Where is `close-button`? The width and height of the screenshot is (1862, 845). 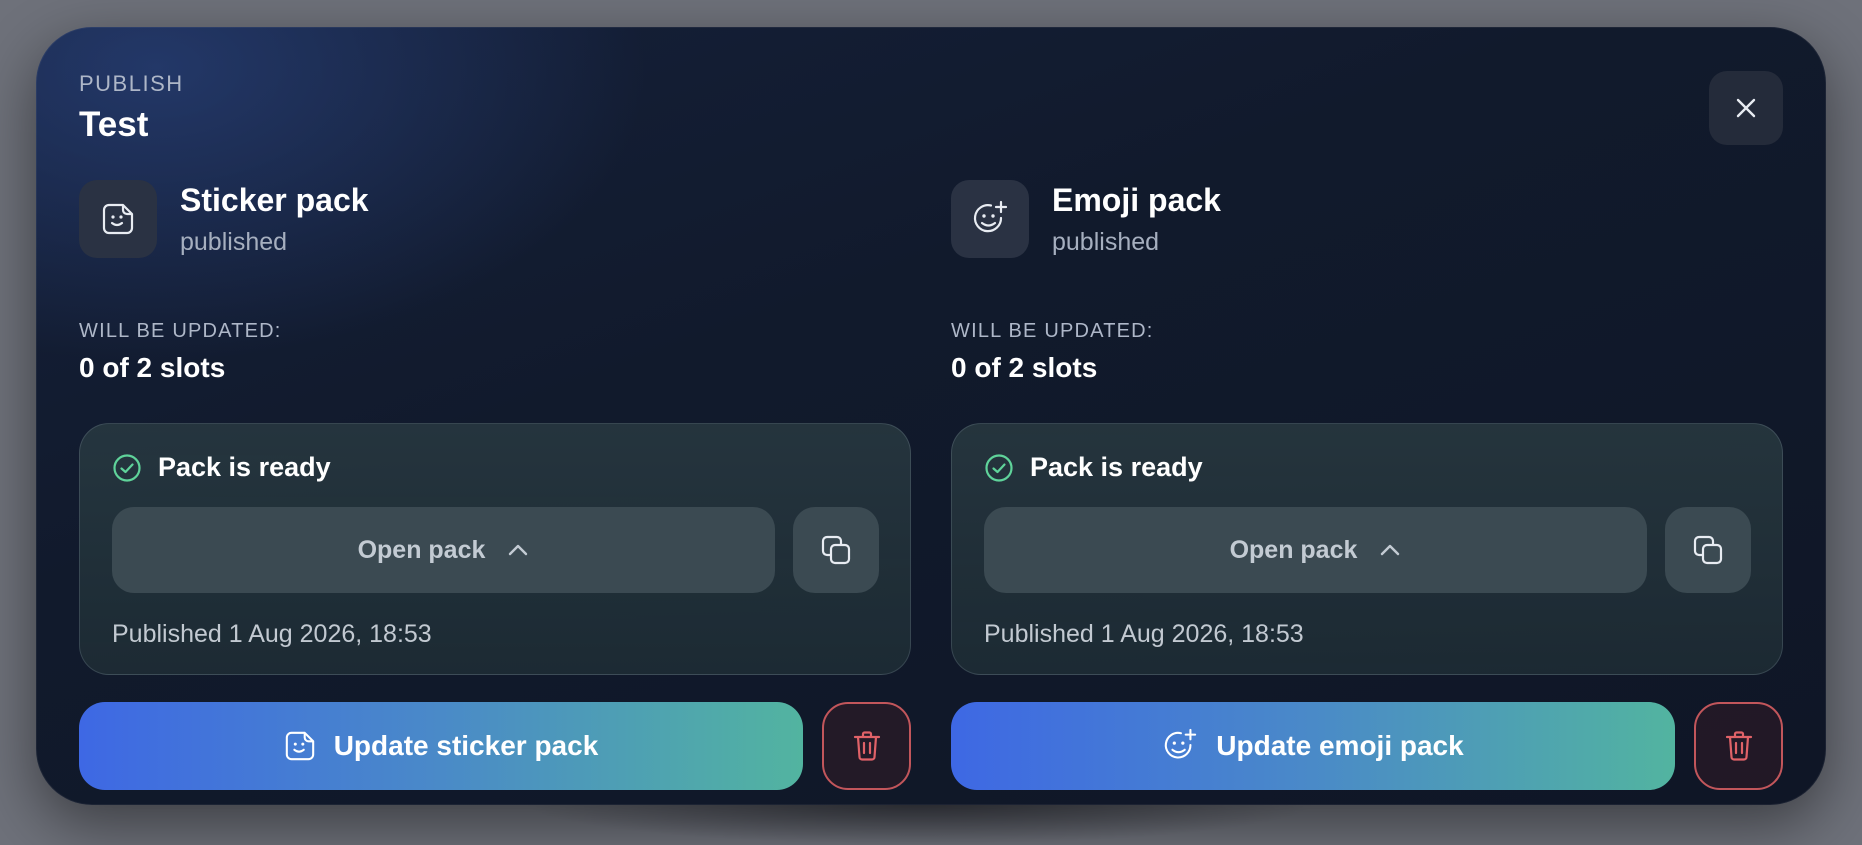 close-button is located at coordinates (1746, 108).